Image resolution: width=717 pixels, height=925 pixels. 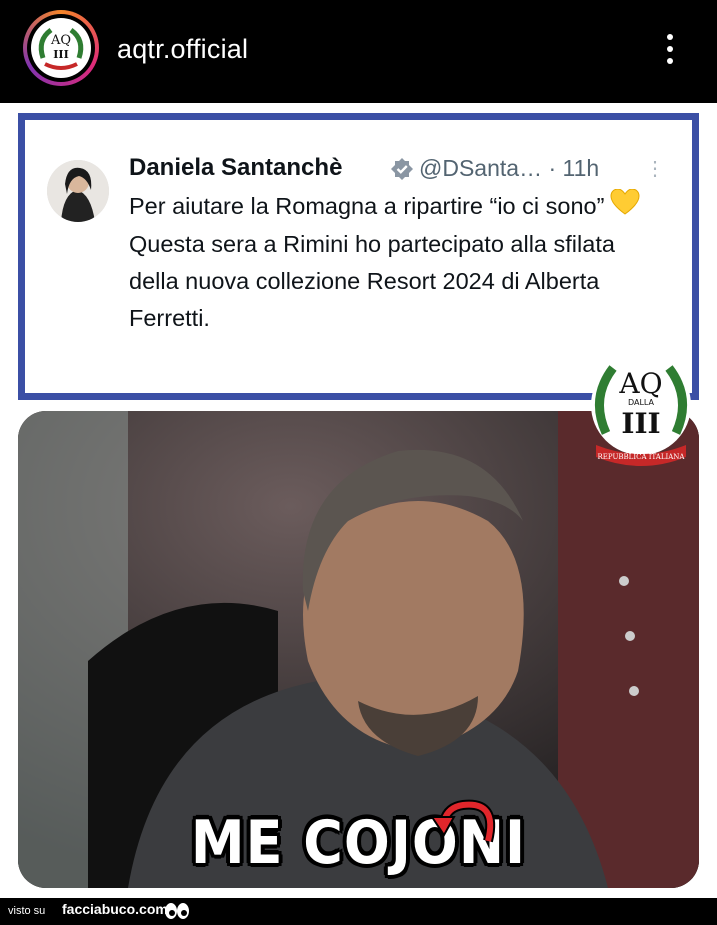 What do you see at coordinates (78, 191) in the screenshot?
I see `tweet-author-avatar` at bounding box center [78, 191].